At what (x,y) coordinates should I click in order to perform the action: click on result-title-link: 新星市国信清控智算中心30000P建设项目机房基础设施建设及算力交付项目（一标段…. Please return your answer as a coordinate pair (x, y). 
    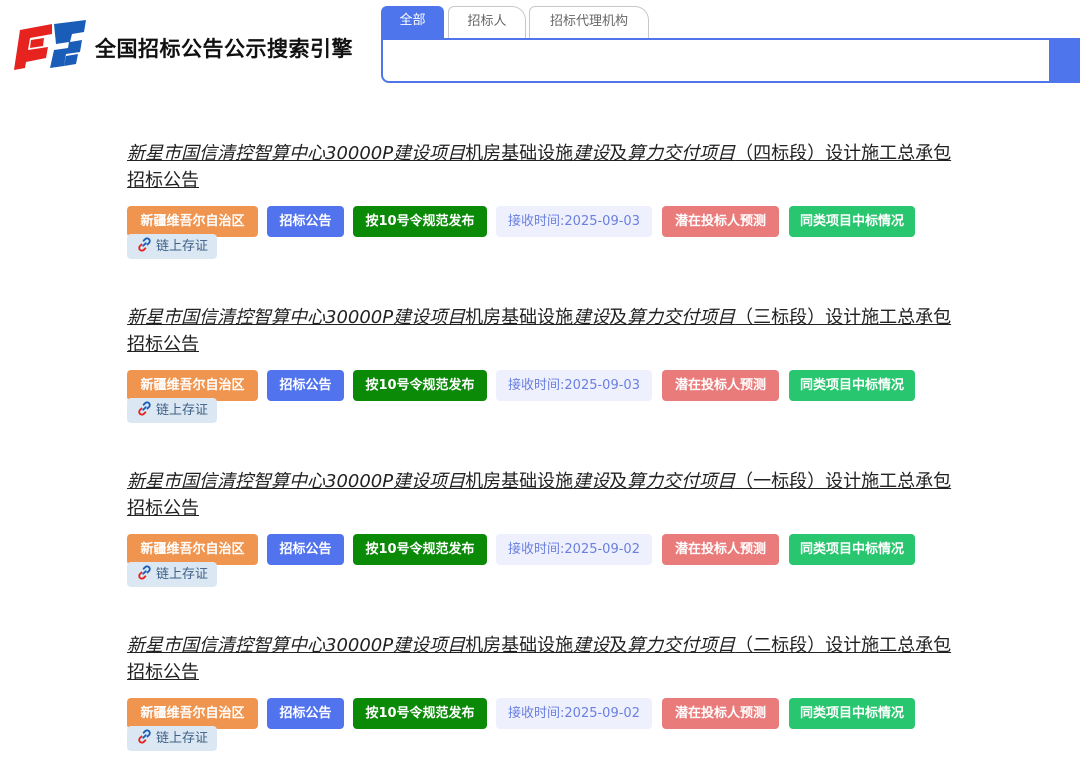
    Looking at the image, I should click on (542, 495).